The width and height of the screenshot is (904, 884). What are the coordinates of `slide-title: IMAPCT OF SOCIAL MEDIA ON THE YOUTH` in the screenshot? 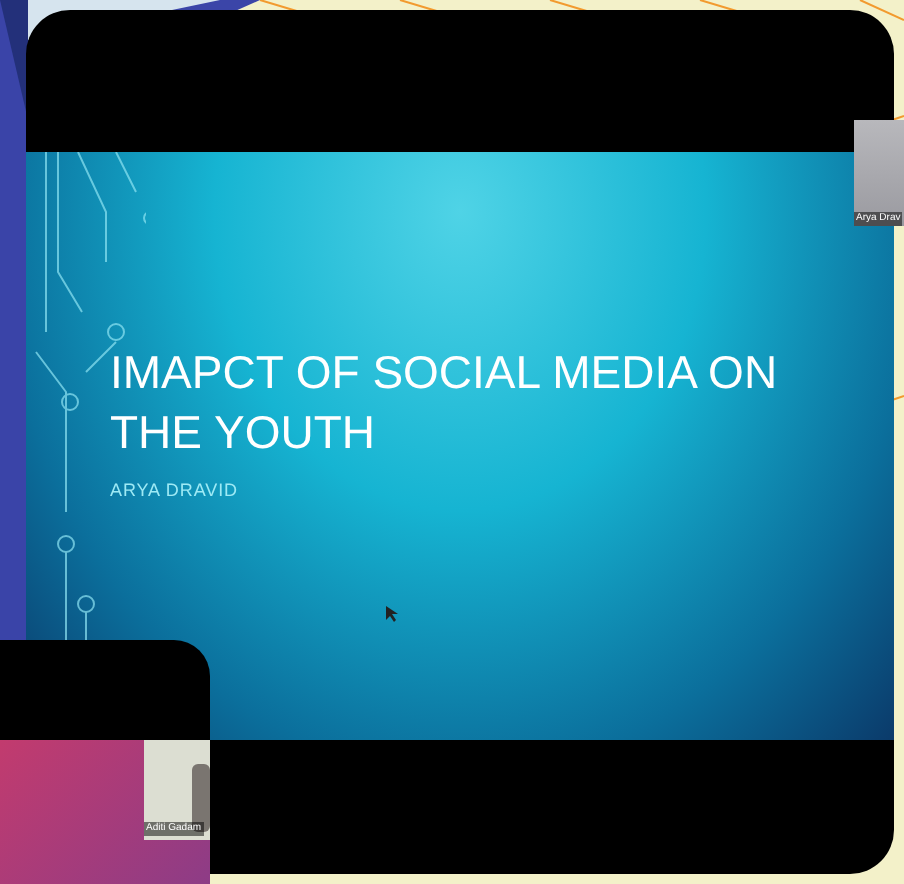 It's located at (445, 403).